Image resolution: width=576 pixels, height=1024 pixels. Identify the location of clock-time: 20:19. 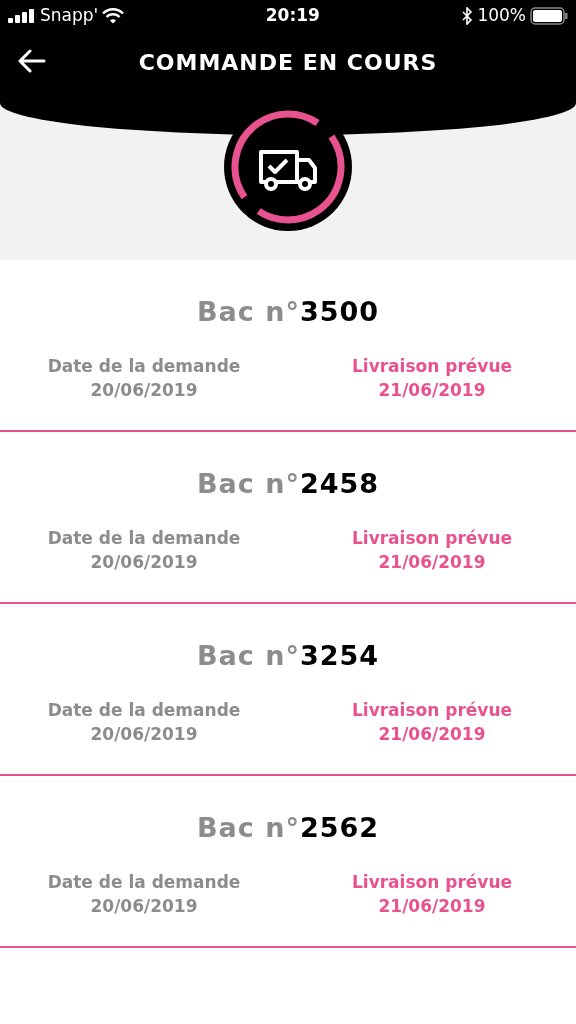
(292, 16).